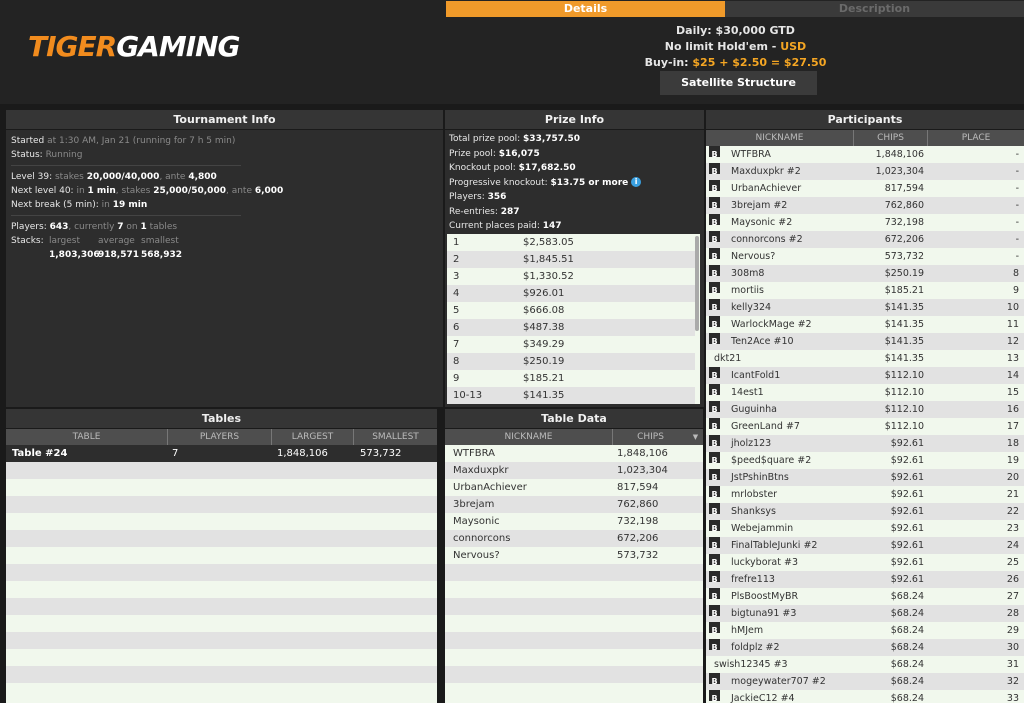 The image size is (1024, 703). I want to click on participant-row: dkt21 $141.35 13, so click(865, 358).